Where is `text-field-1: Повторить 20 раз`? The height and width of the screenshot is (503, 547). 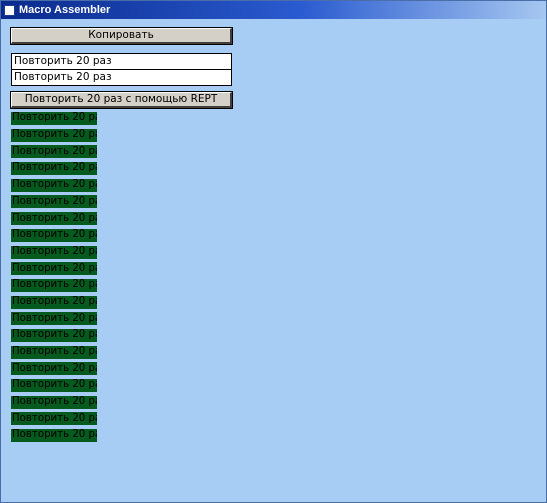
text-field-1: Повторить 20 раз is located at coordinates (121, 61).